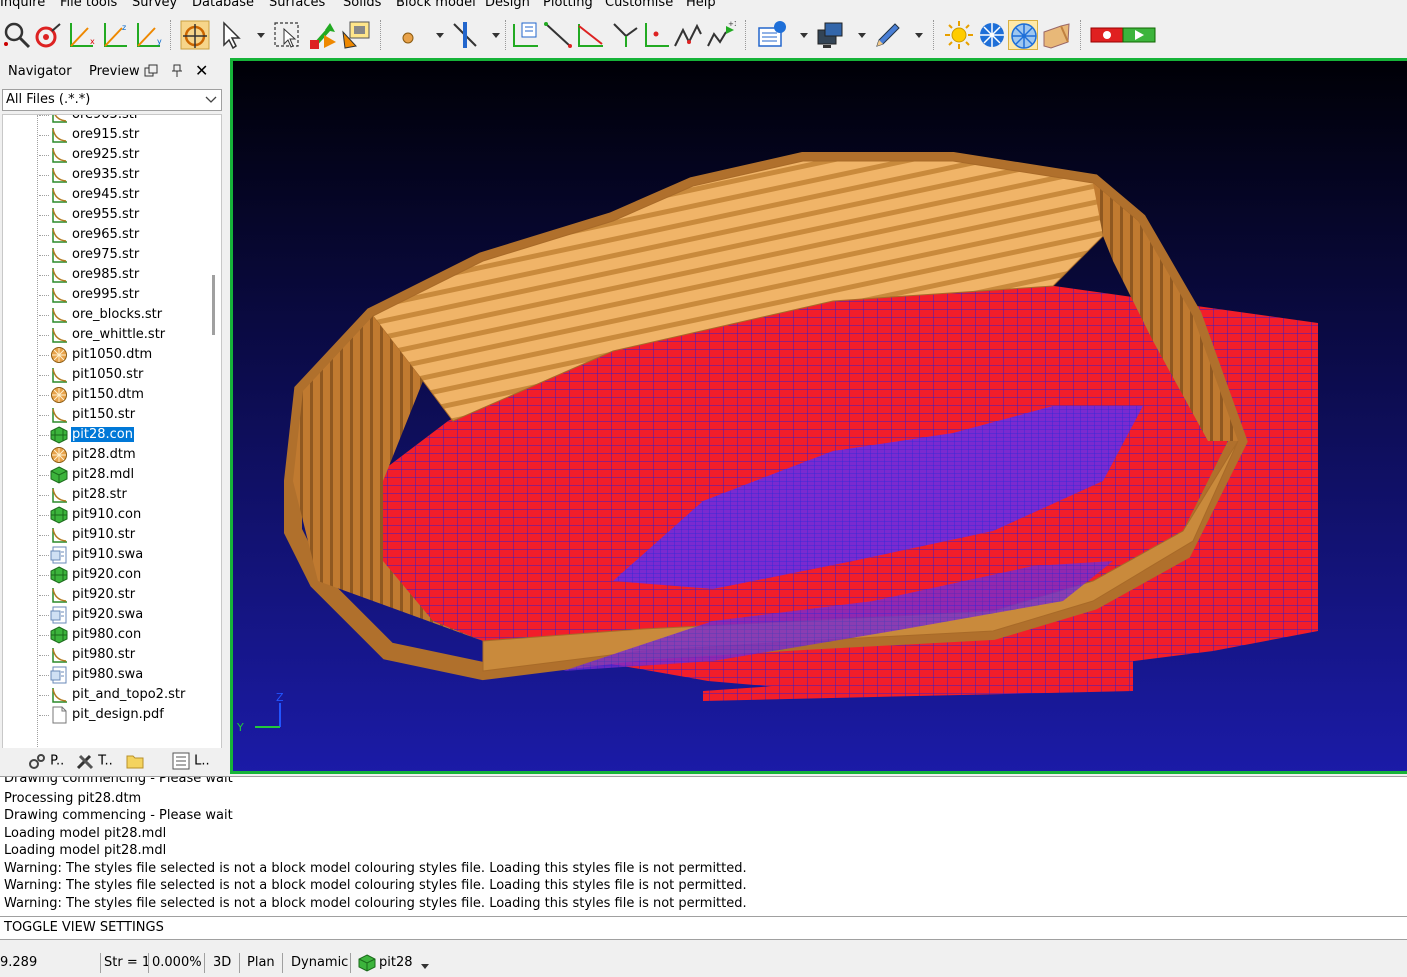  Describe the element at coordinates (1139, 35) in the screenshot. I see `play-icon` at that location.